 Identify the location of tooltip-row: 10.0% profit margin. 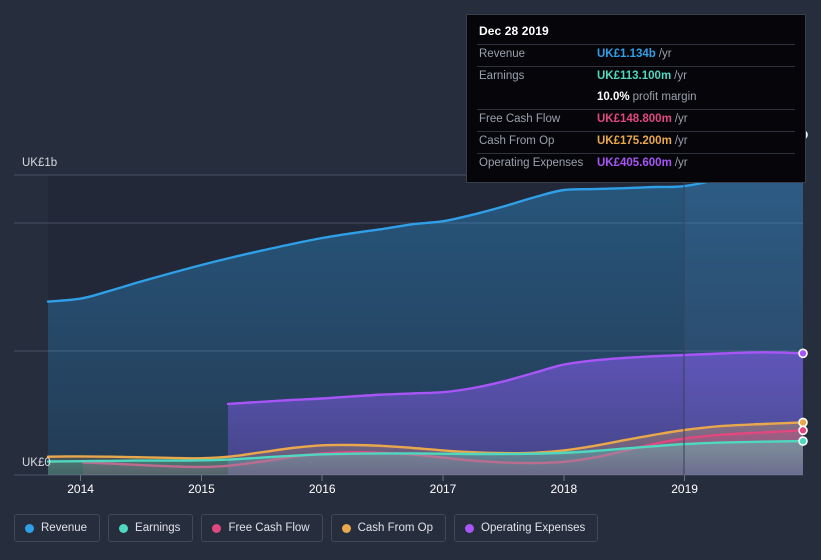
(636, 98).